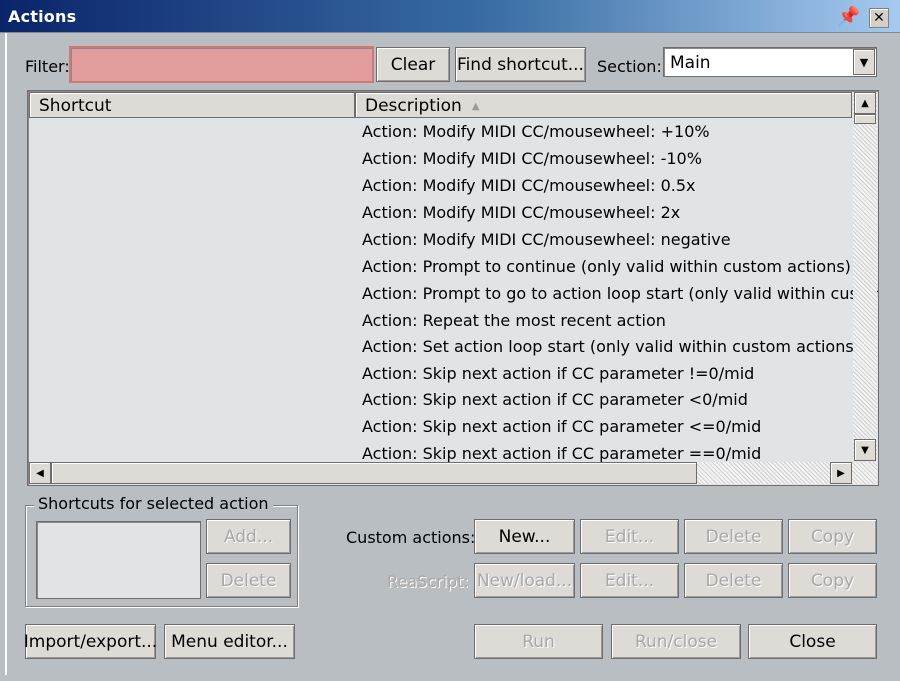 The height and width of the screenshot is (681, 900). I want to click on section-selected-value: Main, so click(690, 63).